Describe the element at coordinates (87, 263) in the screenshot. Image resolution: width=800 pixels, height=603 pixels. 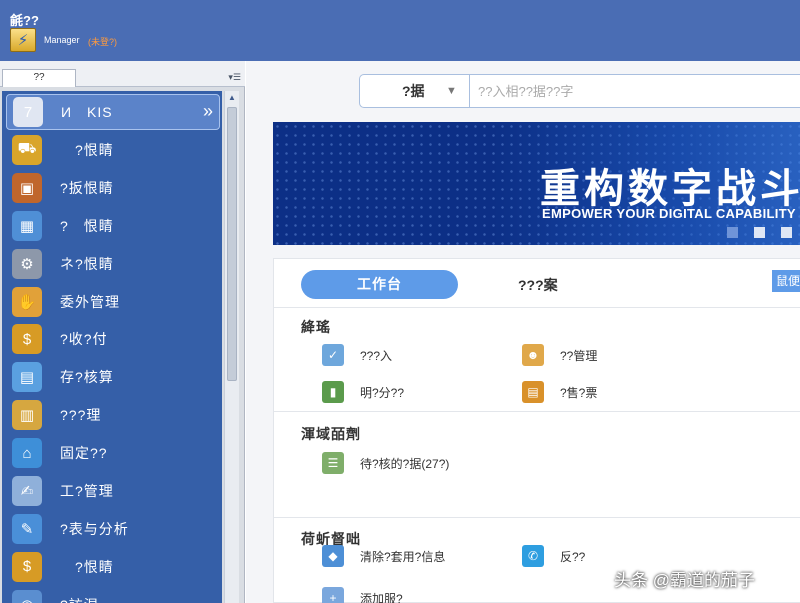
I see `sidebar-item-label: ネ?恨睛` at that location.